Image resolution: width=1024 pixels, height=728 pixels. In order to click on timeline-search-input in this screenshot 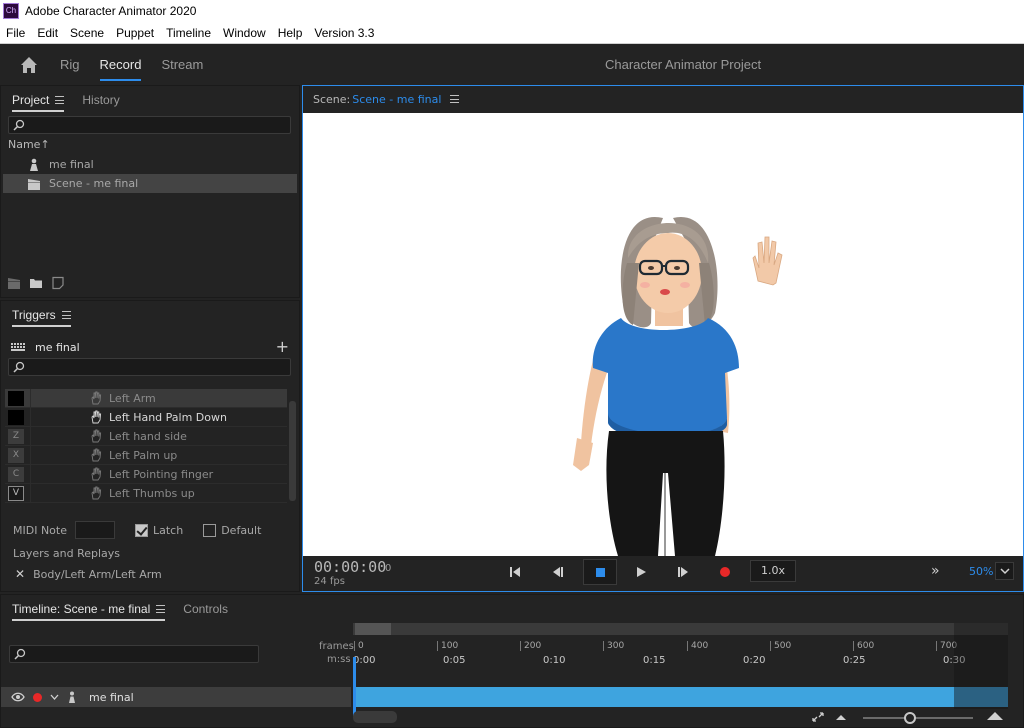, I will do `click(134, 654)`.